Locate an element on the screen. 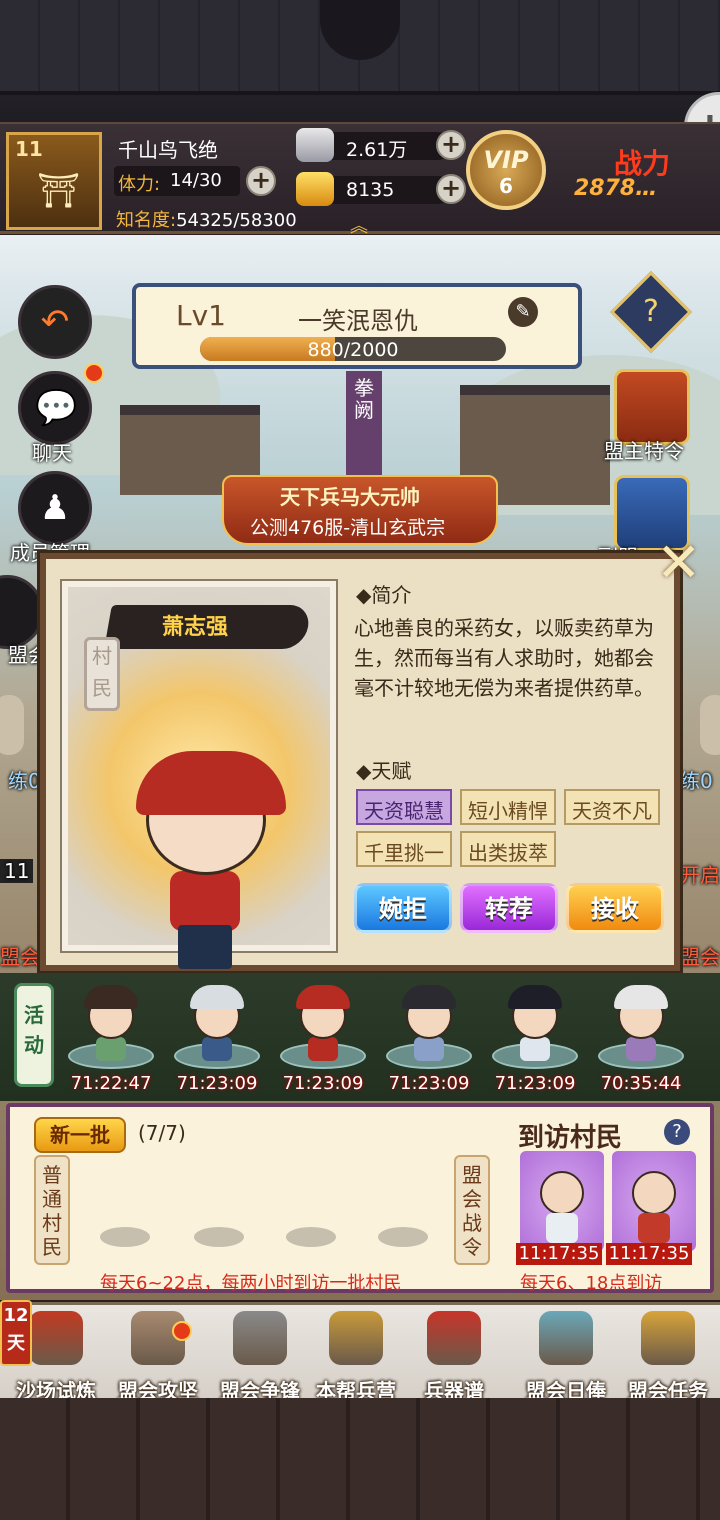 The image size is (720, 1520). chat-button: 💬 is located at coordinates (55, 408).